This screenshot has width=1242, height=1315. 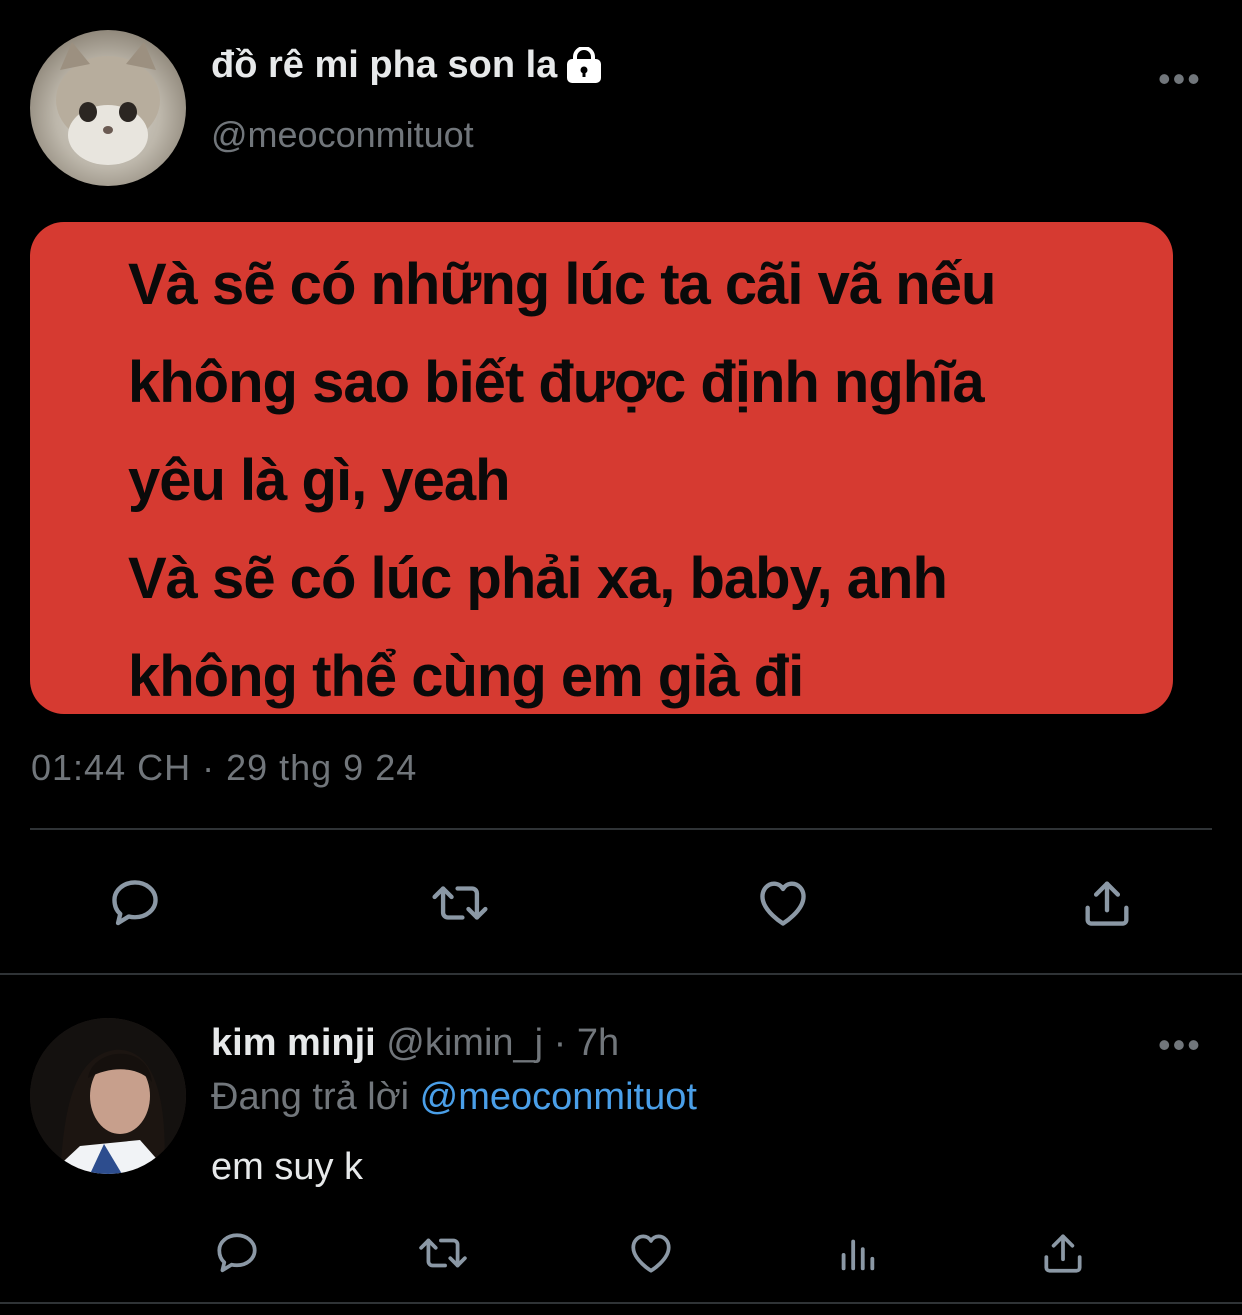 I want to click on replying-prefix: Đang trả lời, so click(x=315, y=1097).